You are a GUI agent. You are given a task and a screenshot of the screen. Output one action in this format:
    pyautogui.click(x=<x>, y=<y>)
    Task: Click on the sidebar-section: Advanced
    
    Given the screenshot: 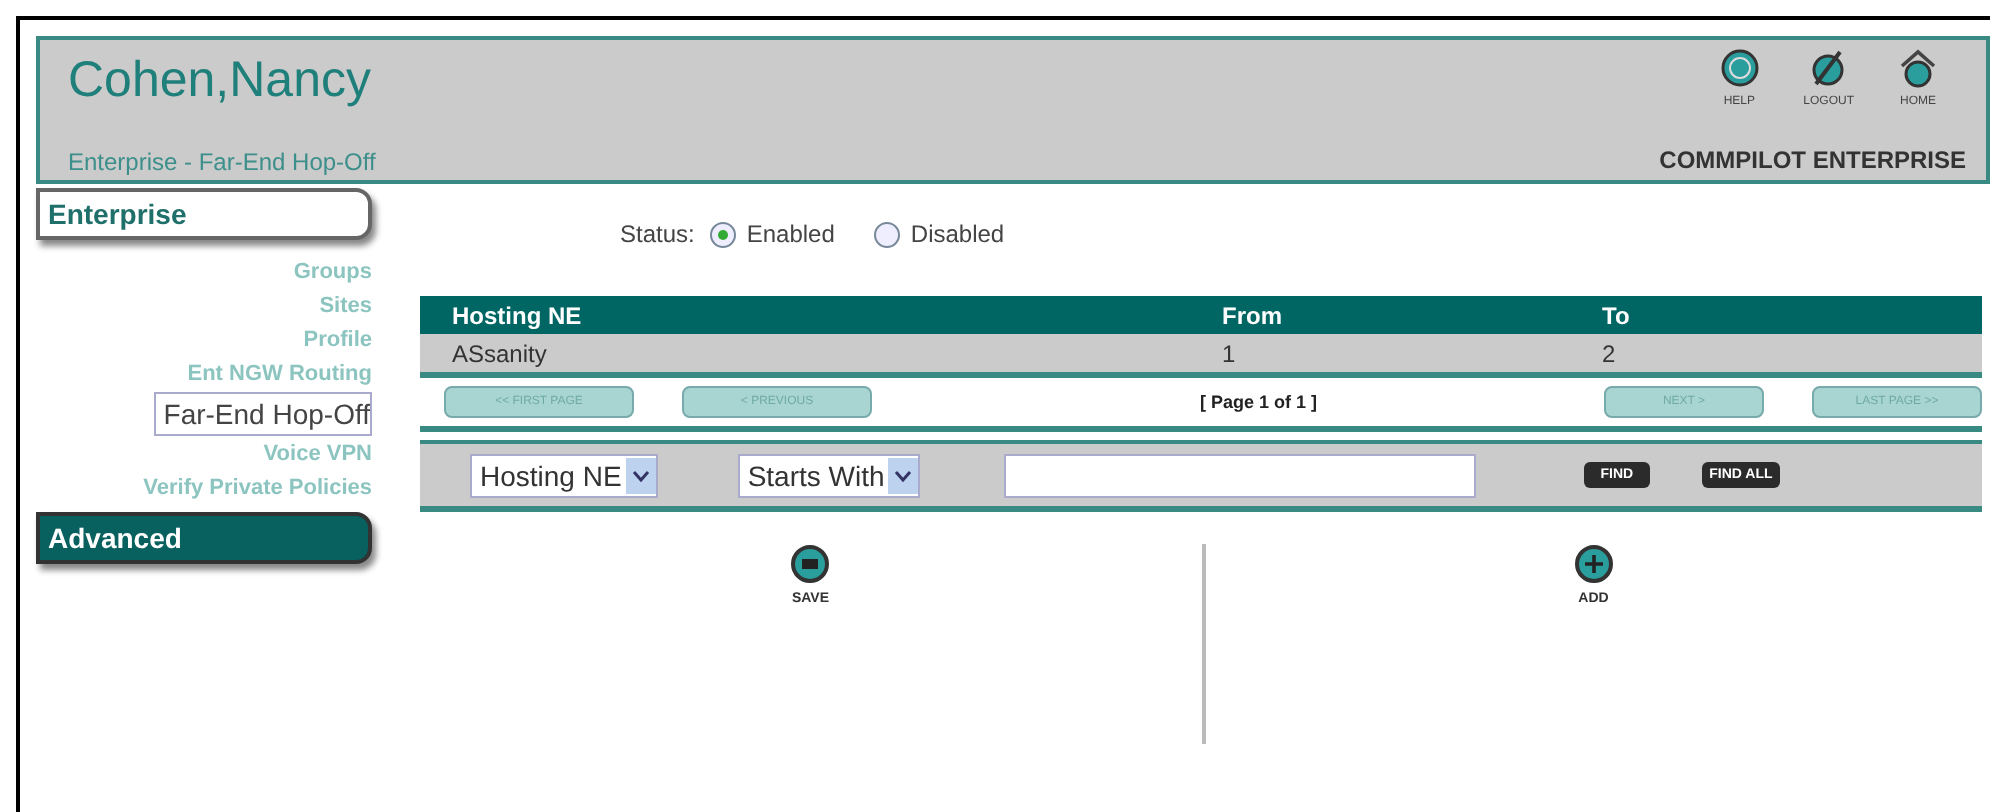 What is the action you would take?
    pyautogui.click(x=204, y=538)
    